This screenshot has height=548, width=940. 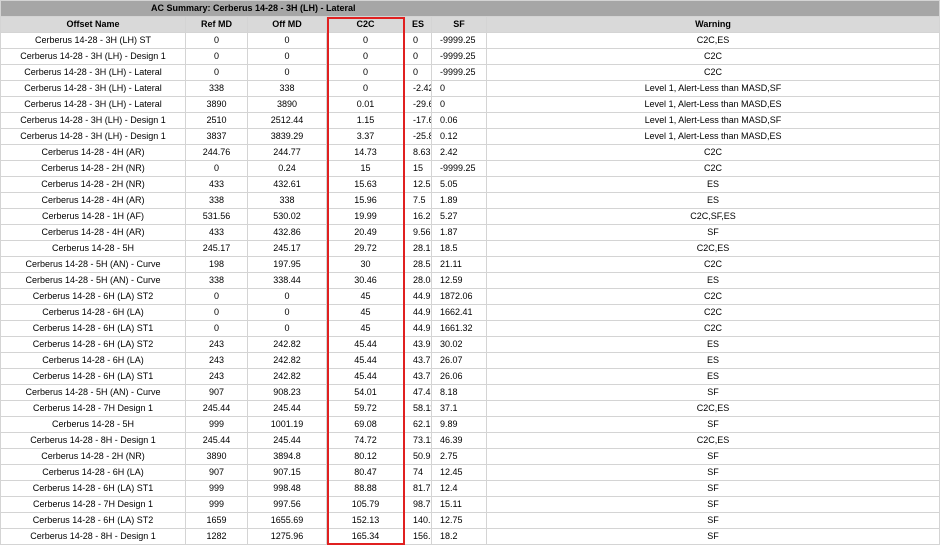 What do you see at coordinates (418, 280) in the screenshot?
I see `cell-es: 28.04` at bounding box center [418, 280].